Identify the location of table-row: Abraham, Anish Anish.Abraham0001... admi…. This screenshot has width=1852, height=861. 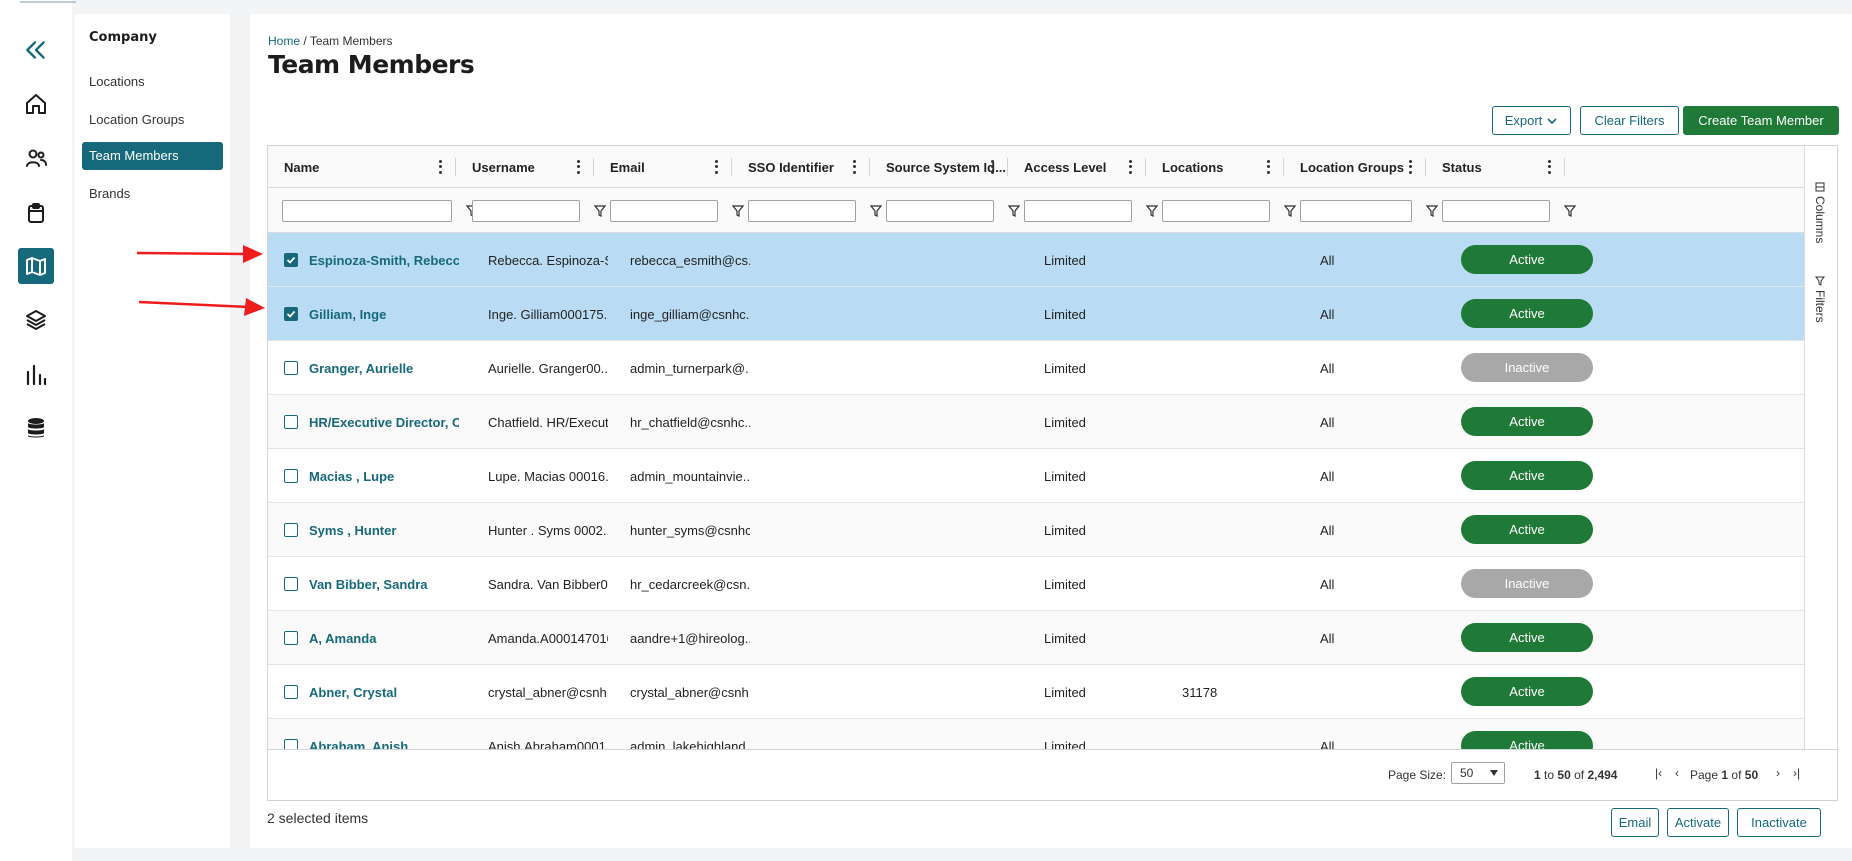
(1036, 734).